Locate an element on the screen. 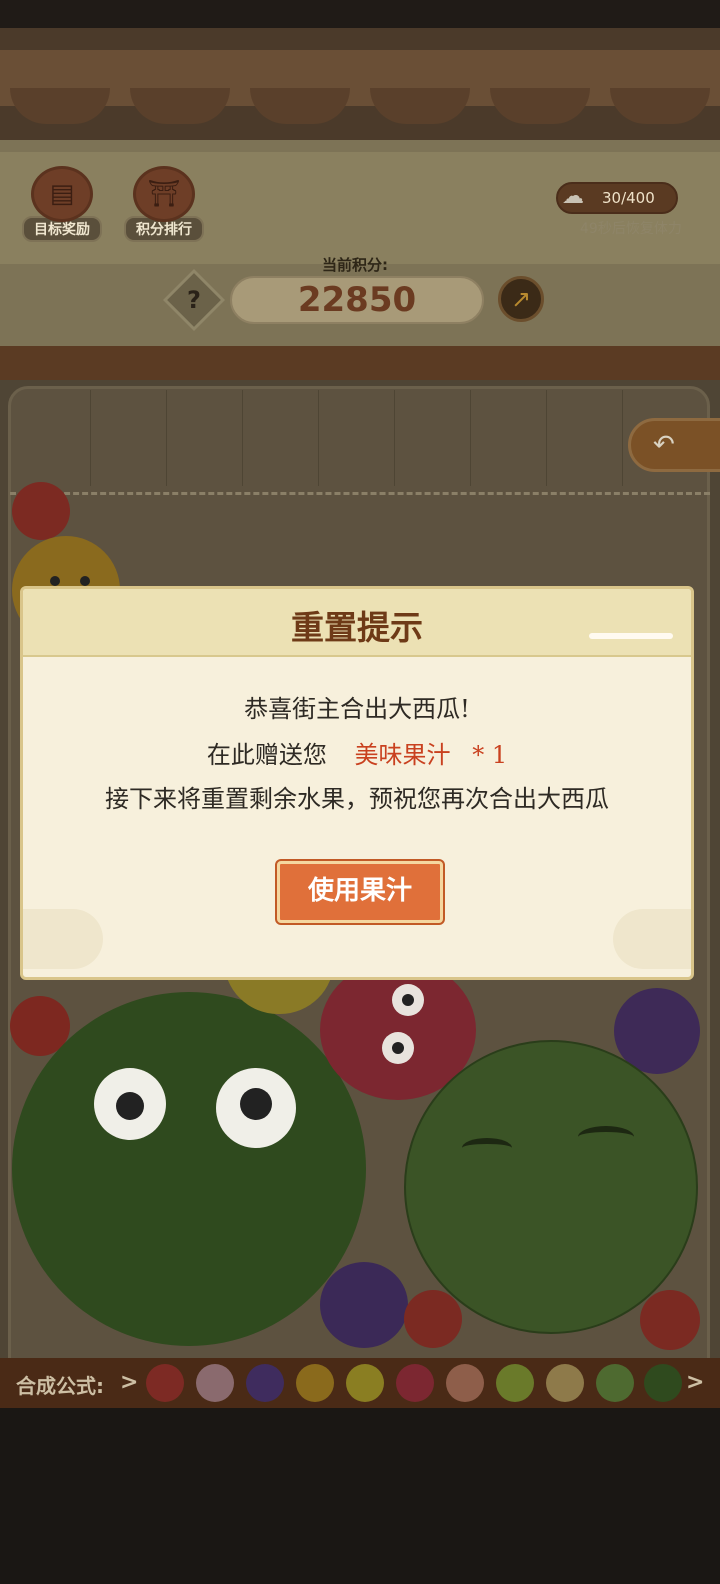 Image resolution: width=720 pixels, height=1584 pixels. goal-reward-button: ▤ 目标奖励 is located at coordinates (62, 204).